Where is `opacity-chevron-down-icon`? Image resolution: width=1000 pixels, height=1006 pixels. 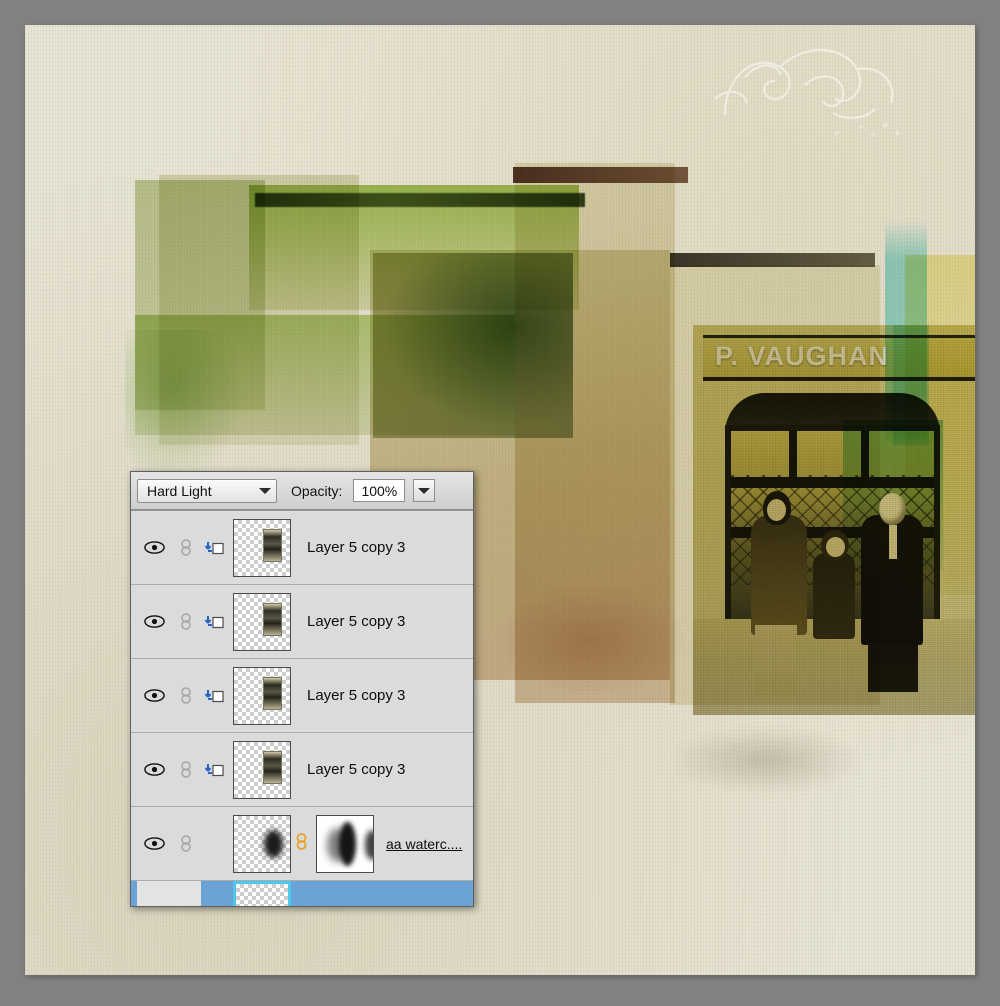 opacity-chevron-down-icon is located at coordinates (424, 490).